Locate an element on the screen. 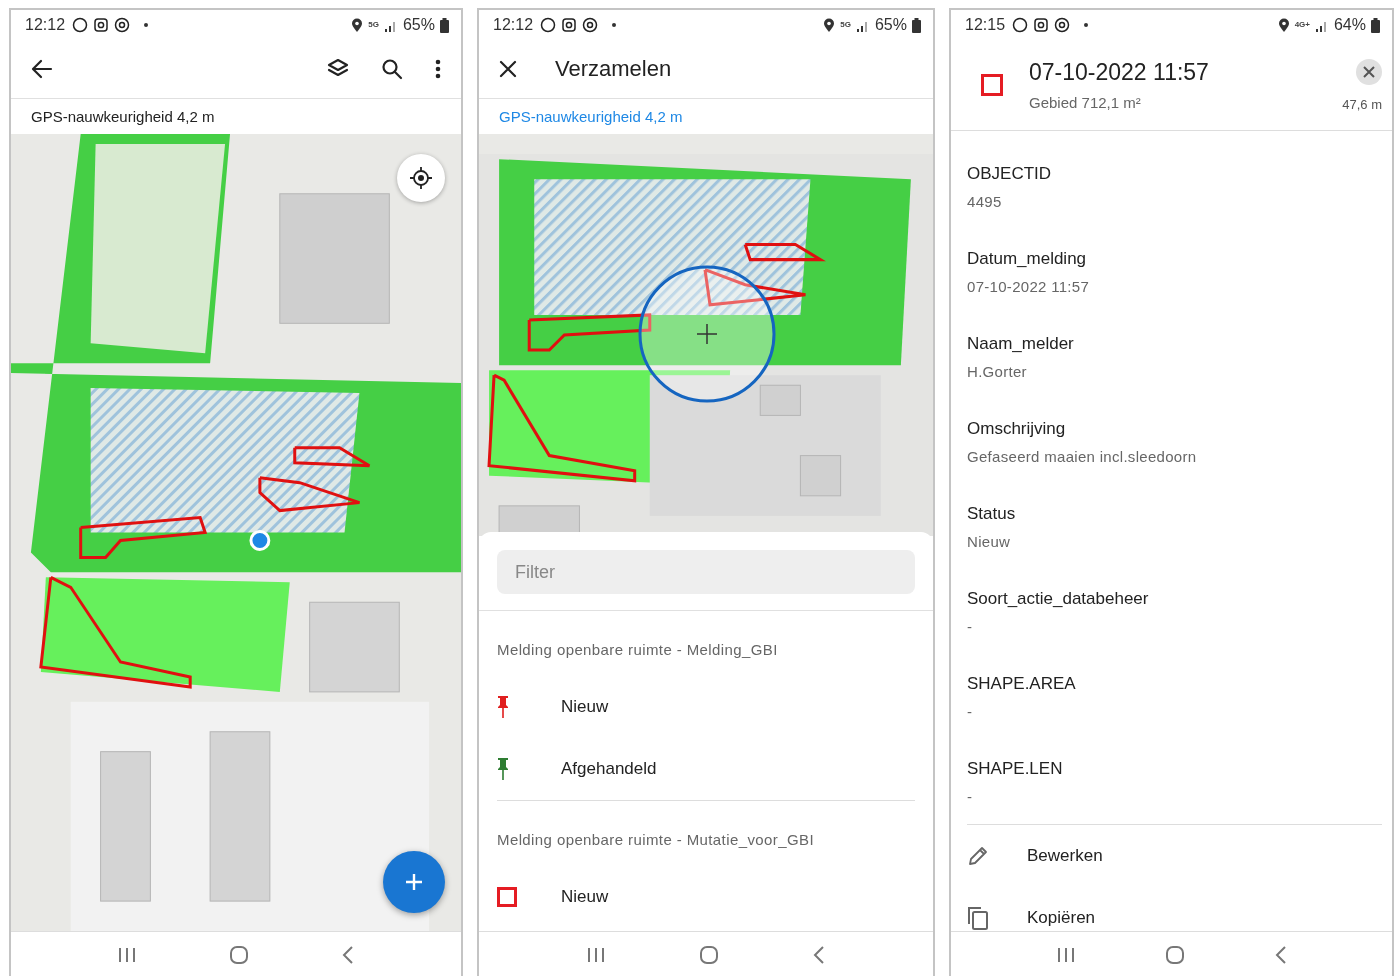 Image resolution: width=1397 pixels, height=976 pixels. square-symbol-icon is located at coordinates (992, 85).